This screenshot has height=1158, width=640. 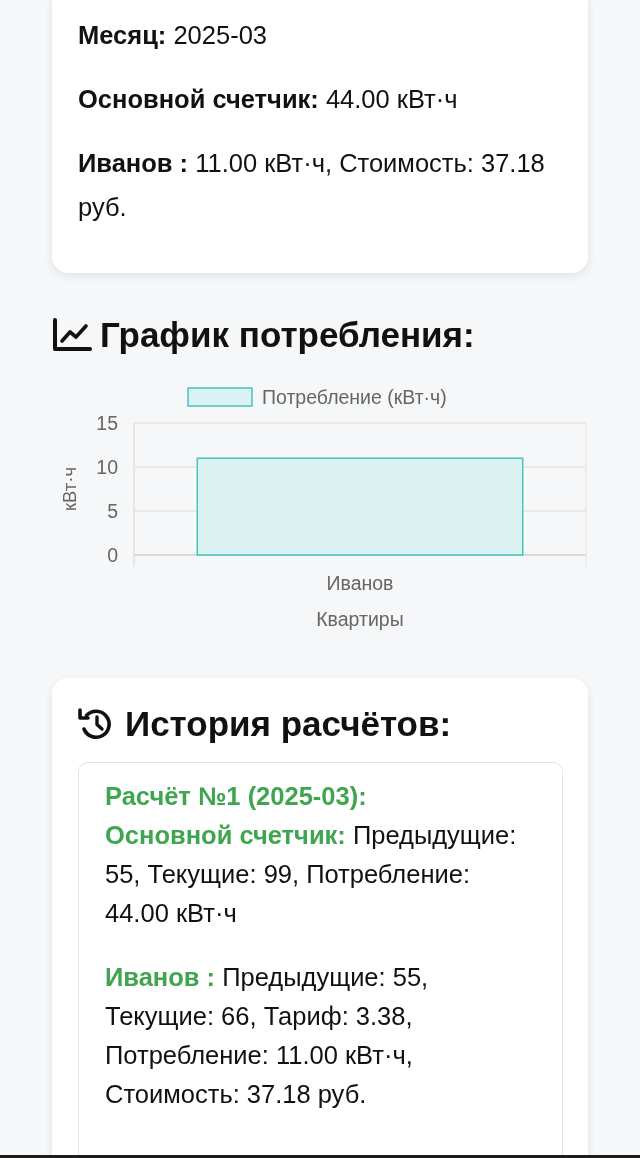 I want to click on record-line: Иванов : Предыдущие: 55, Текущие: 66, Тариф: 3.38, Потребление: 11.00 кВт·ч, Стоимость: 37.18 руб., so click(x=267, y=1036).